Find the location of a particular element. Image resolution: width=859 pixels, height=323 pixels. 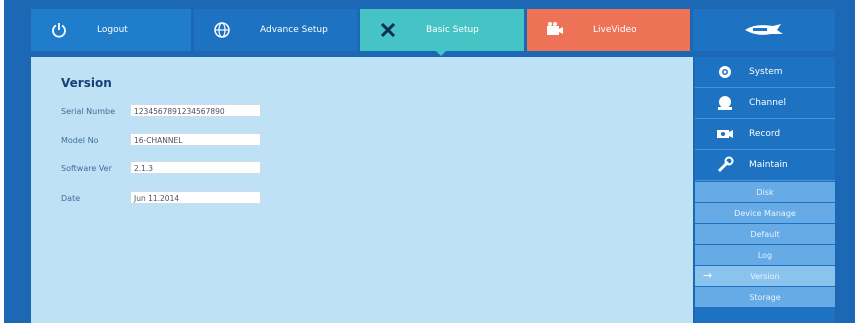

sidebar-subitem-disk: Disk is located at coordinates (765, 192).